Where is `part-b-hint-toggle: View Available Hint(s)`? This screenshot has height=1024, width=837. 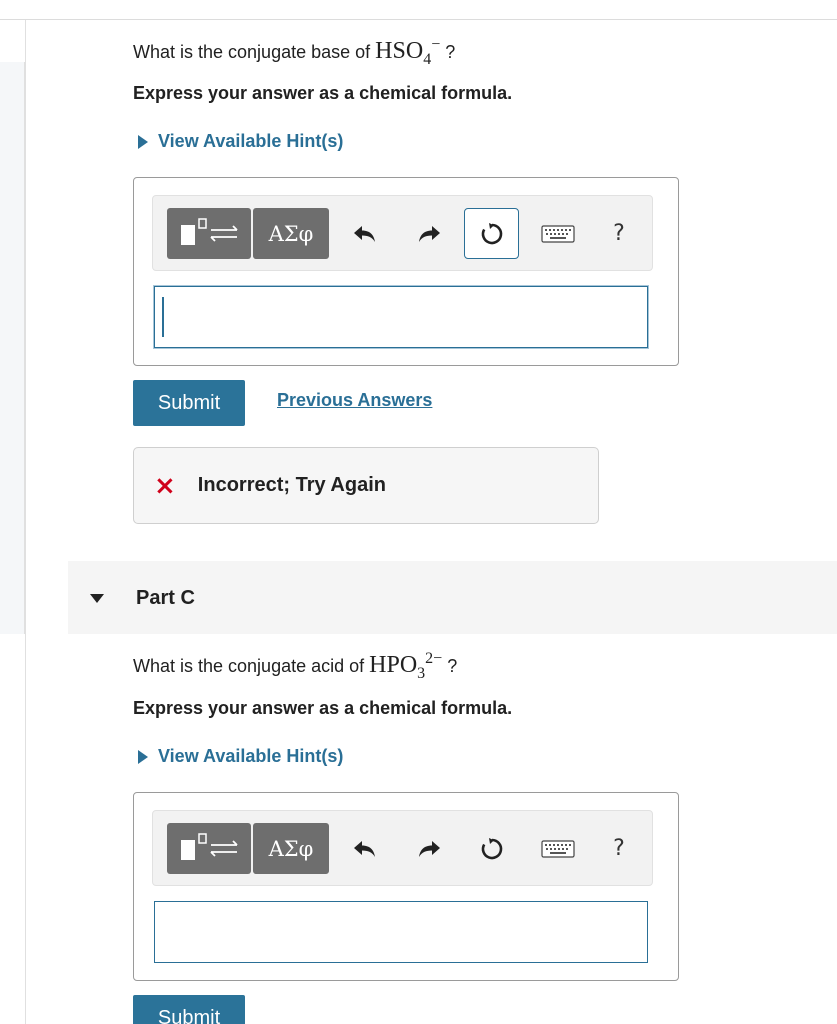
part-b-hint-toggle: View Available Hint(s) is located at coordinates (240, 141).